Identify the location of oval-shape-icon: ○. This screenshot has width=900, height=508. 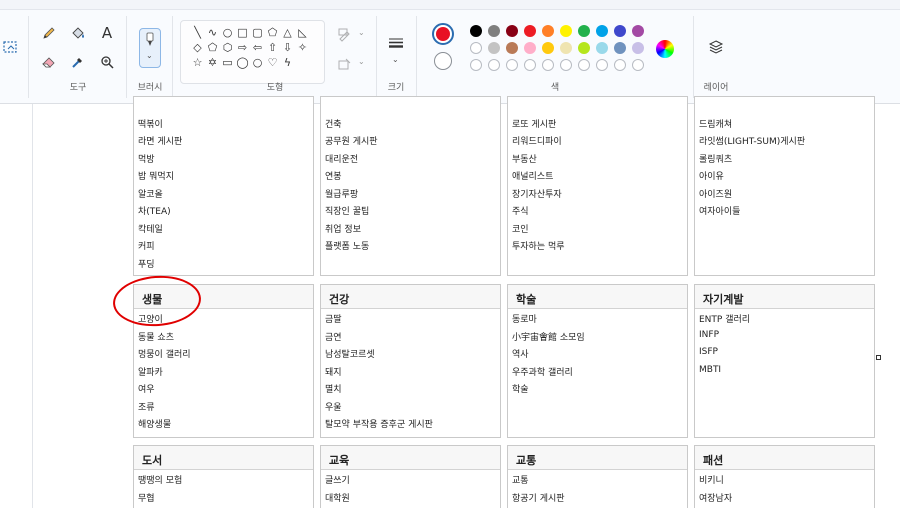
(227, 32).